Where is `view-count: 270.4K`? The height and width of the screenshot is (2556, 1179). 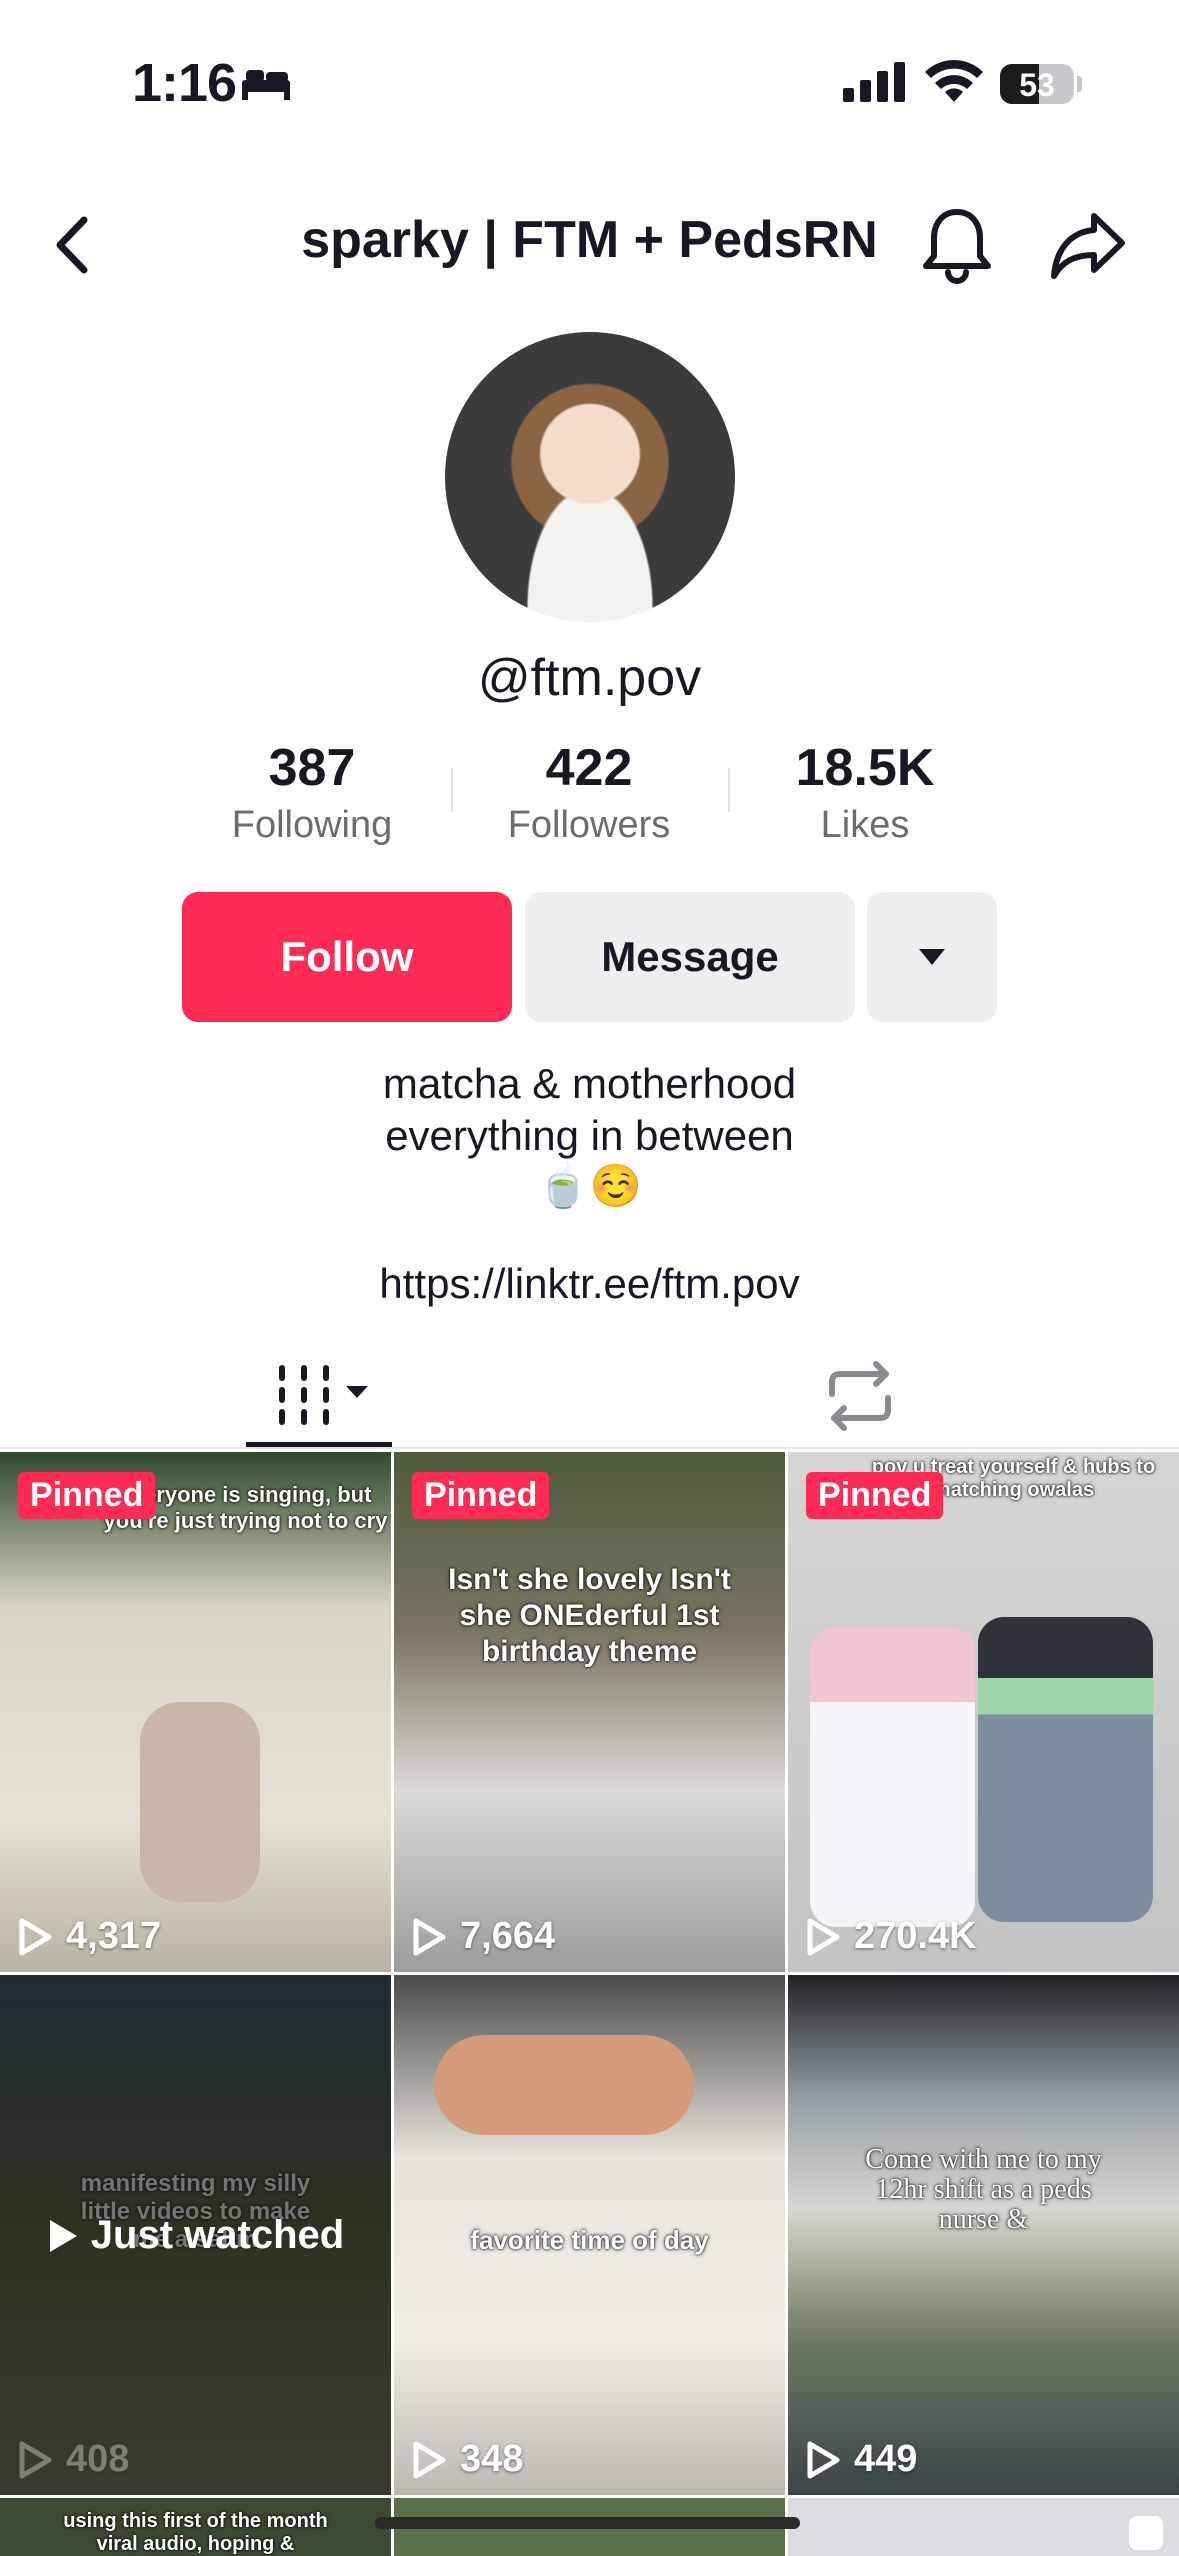 view-count: 270.4K is located at coordinates (891, 1936).